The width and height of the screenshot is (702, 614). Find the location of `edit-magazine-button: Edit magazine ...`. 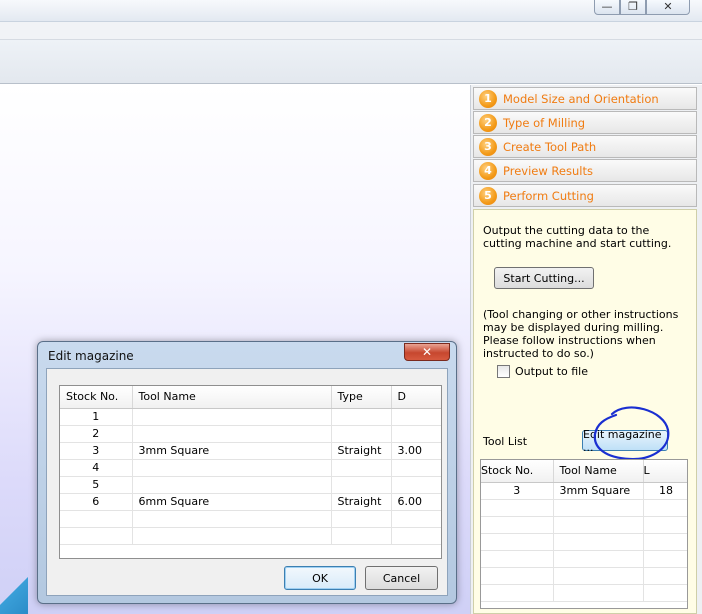

edit-magazine-button: Edit magazine ... is located at coordinates (625, 441).